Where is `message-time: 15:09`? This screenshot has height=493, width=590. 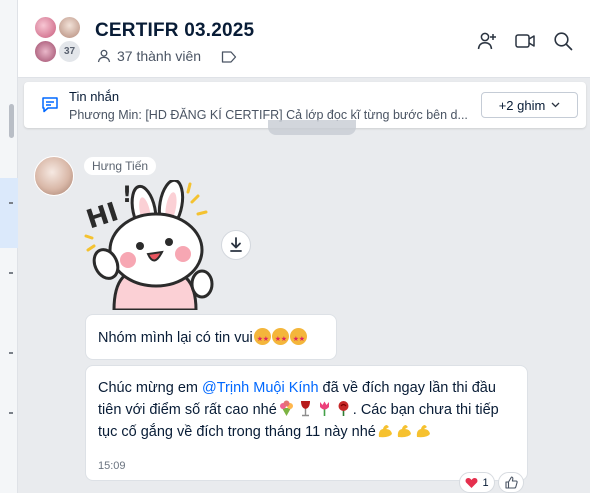 message-time: 15:09 is located at coordinates (112, 466).